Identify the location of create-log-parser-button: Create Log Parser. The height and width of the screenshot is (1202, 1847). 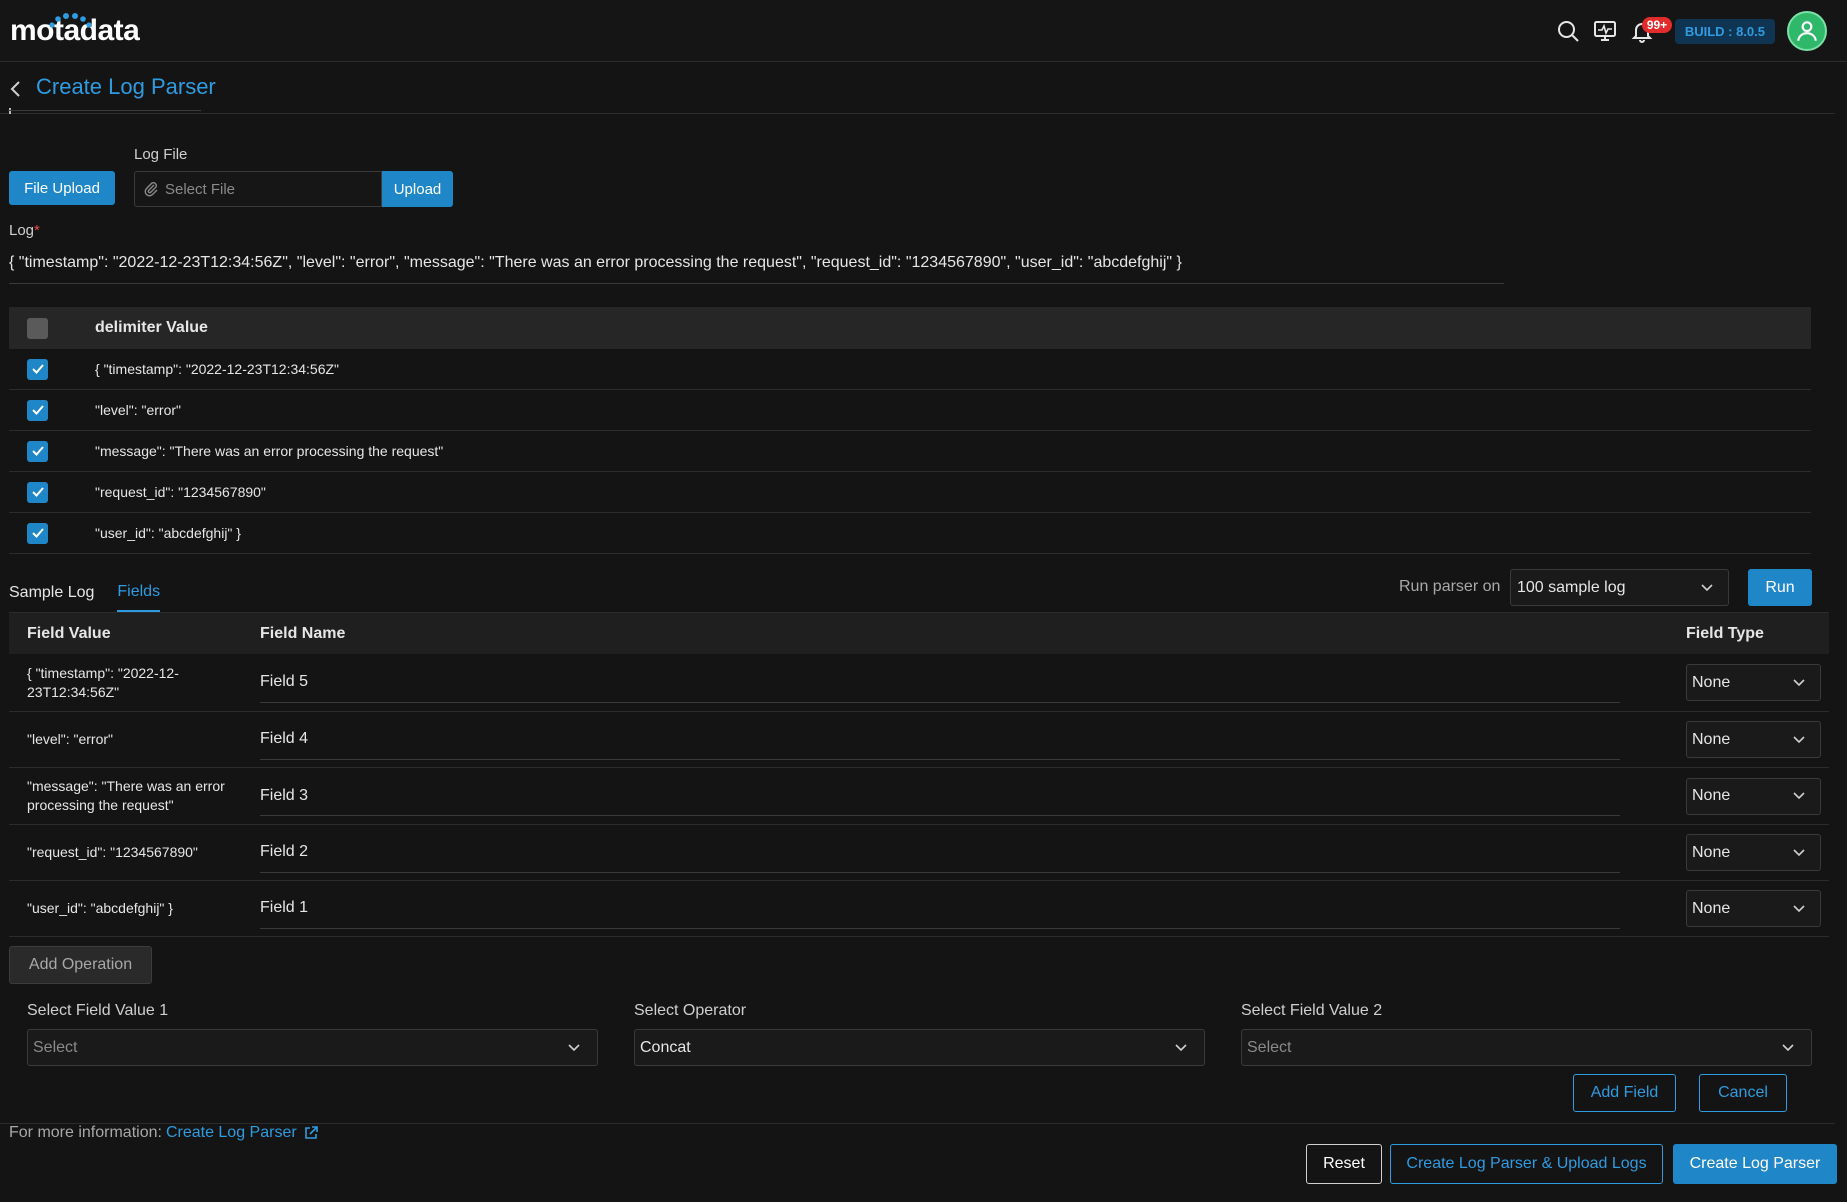
(1755, 1164).